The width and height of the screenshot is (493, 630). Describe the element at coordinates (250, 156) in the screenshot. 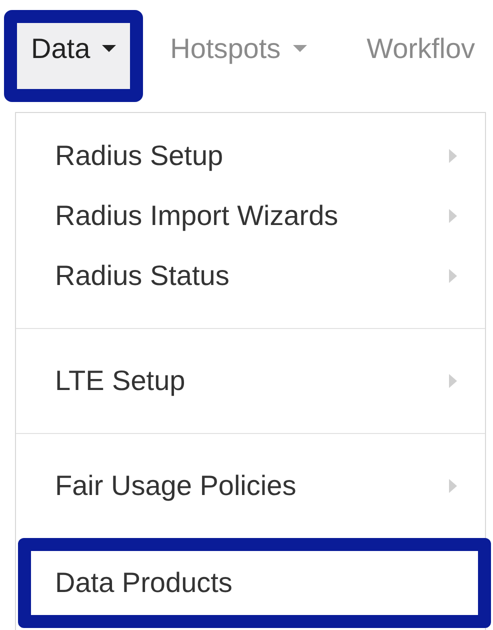

I see `menu-item: Radius Setup` at that location.